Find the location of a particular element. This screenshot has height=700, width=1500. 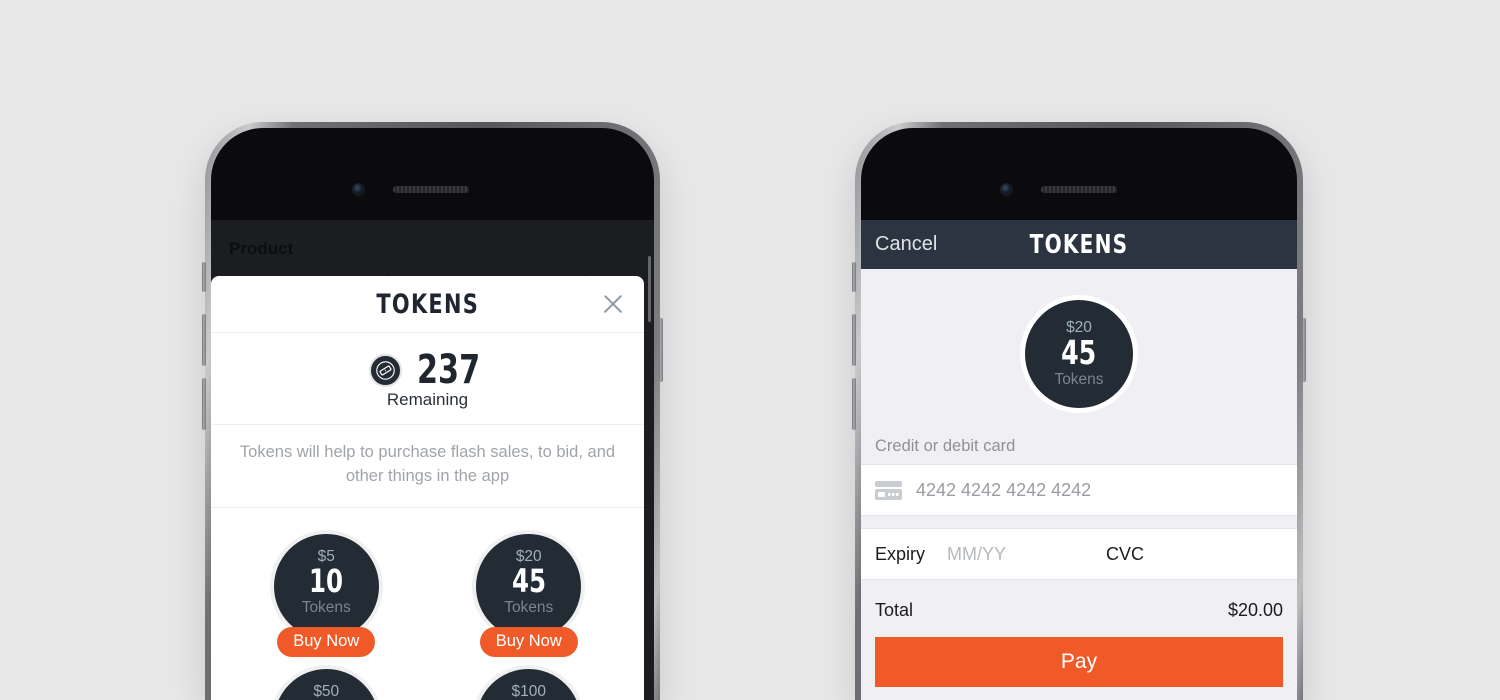

navigation-bar: Cancel TOKENS is located at coordinates (1079, 244).